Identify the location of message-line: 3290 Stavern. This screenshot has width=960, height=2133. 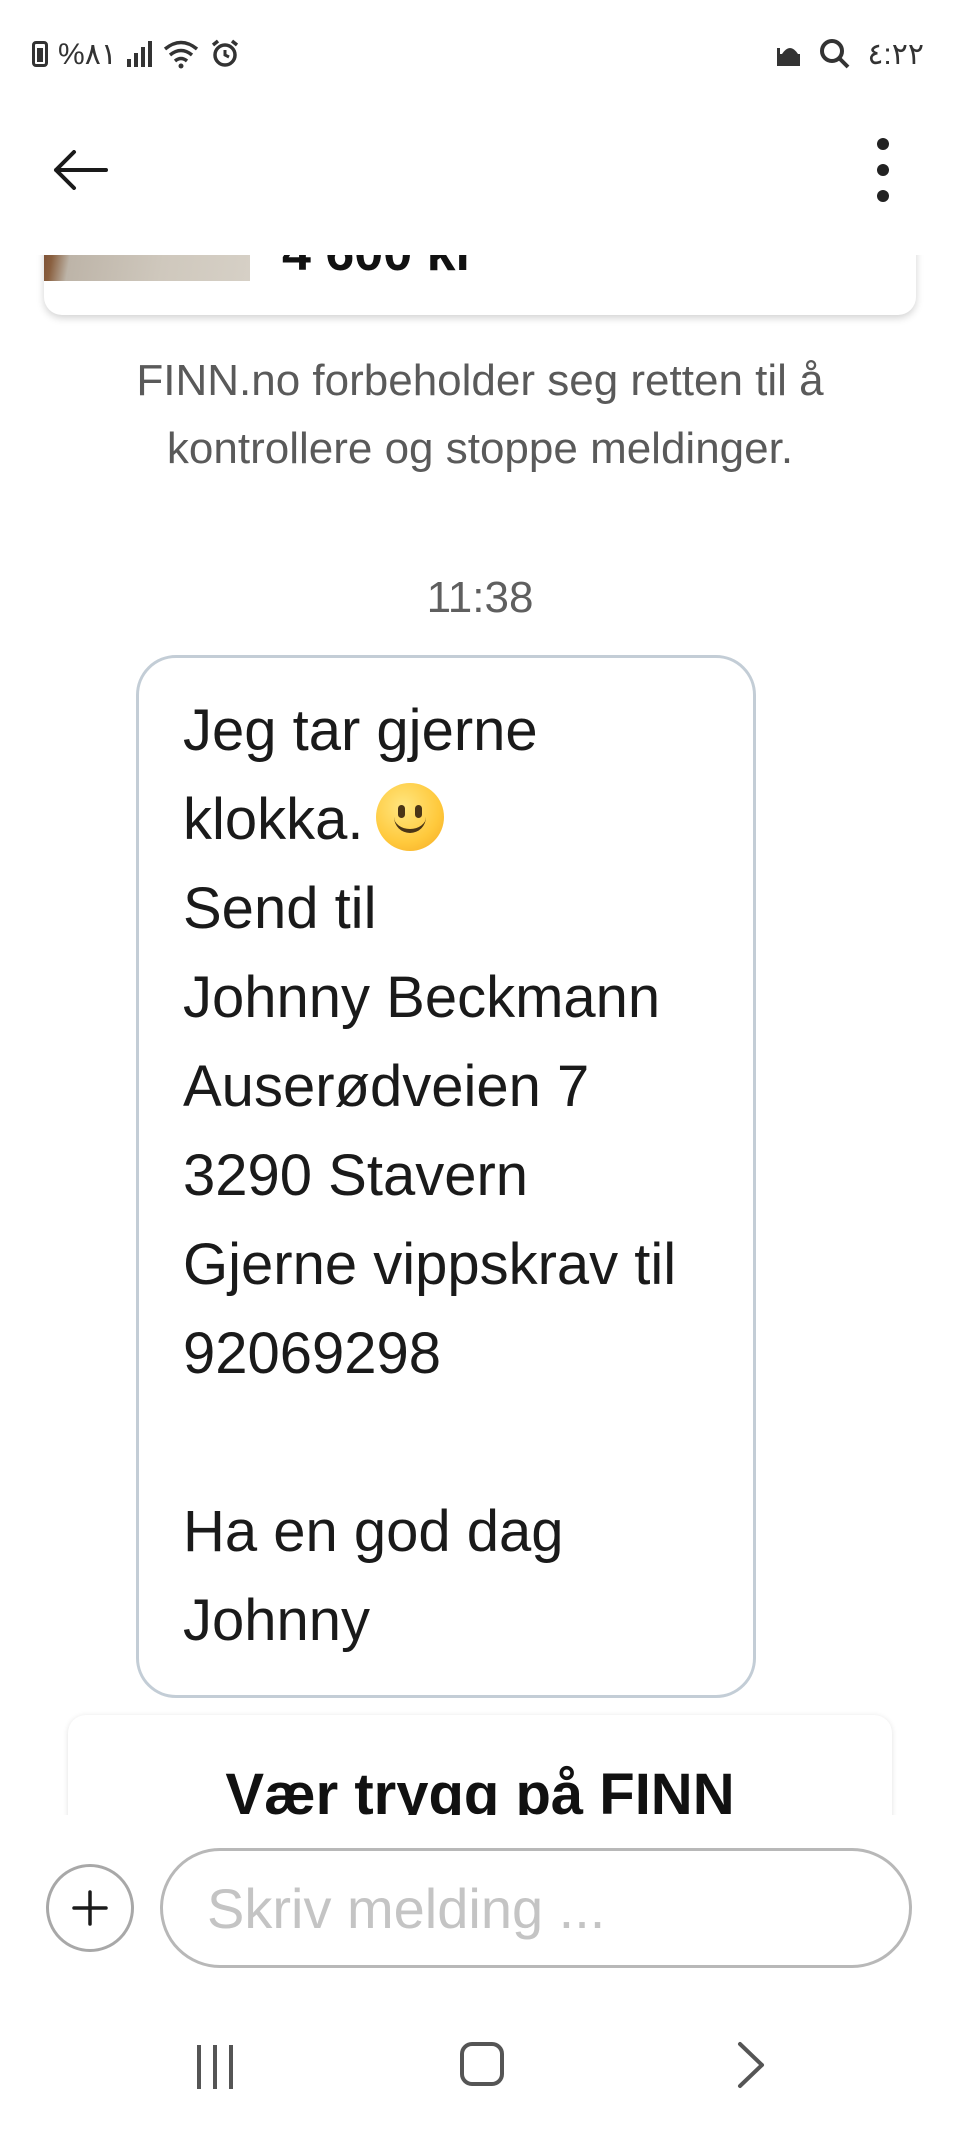
(356, 1175).